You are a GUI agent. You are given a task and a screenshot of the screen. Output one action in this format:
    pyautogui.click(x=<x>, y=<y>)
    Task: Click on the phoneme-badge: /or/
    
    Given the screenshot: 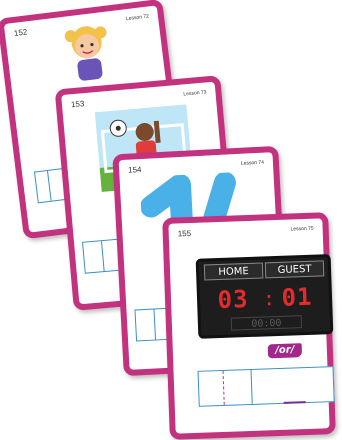 What is the action you would take?
    pyautogui.click(x=285, y=351)
    